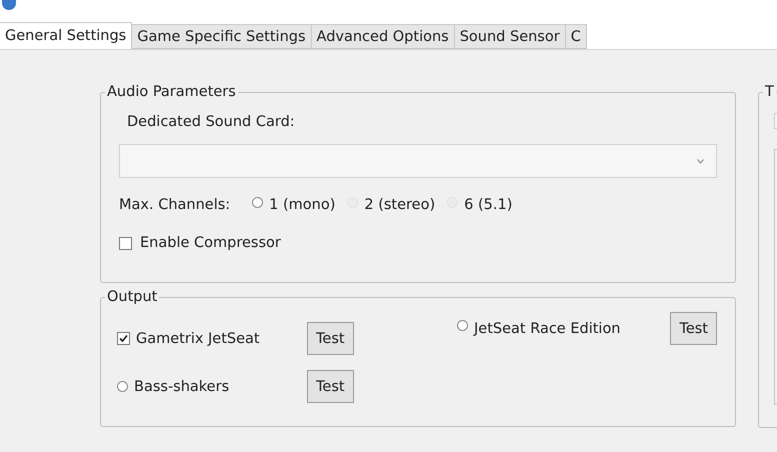 This screenshot has height=452, width=777. Describe the element at coordinates (302, 205) in the screenshot. I see `option-label: 1 (mono)` at that location.